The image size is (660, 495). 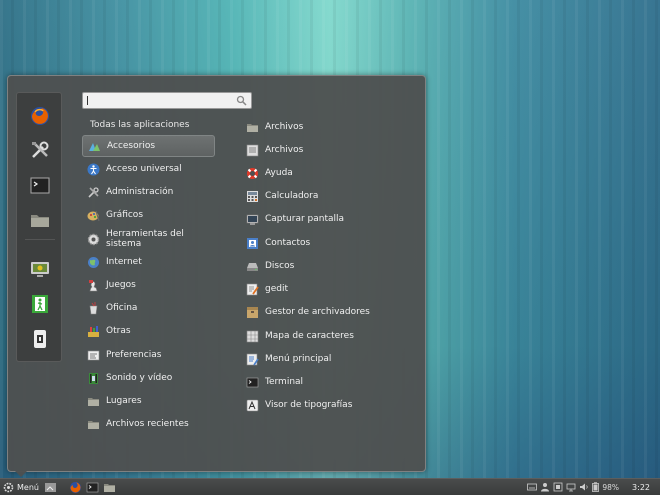 What do you see at coordinates (252, 359) in the screenshot?
I see `main-menu-icon` at bounding box center [252, 359].